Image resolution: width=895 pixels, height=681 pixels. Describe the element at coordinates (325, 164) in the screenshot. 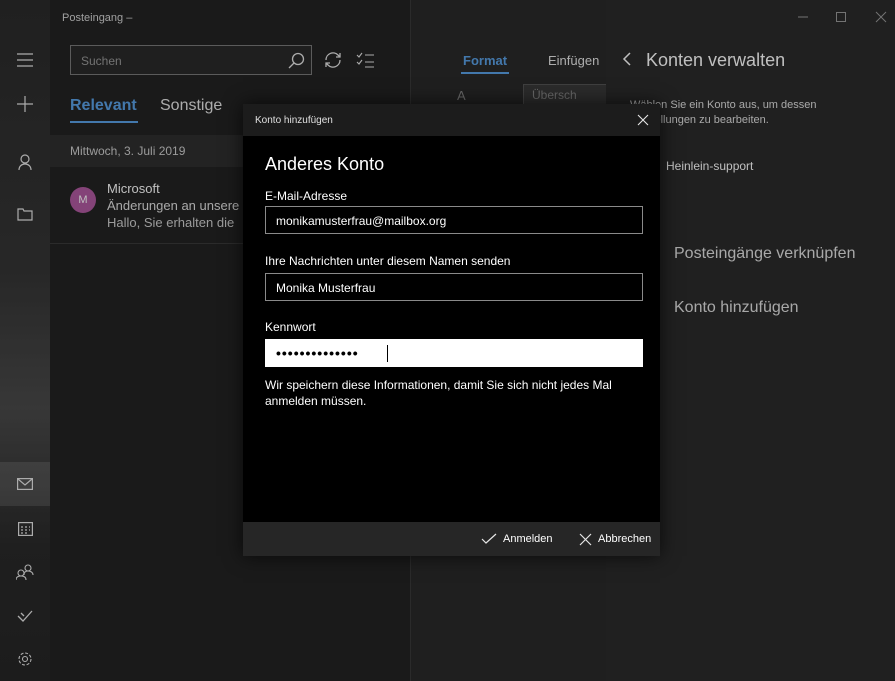

I see `dialog-heading: Anderes Konto` at that location.